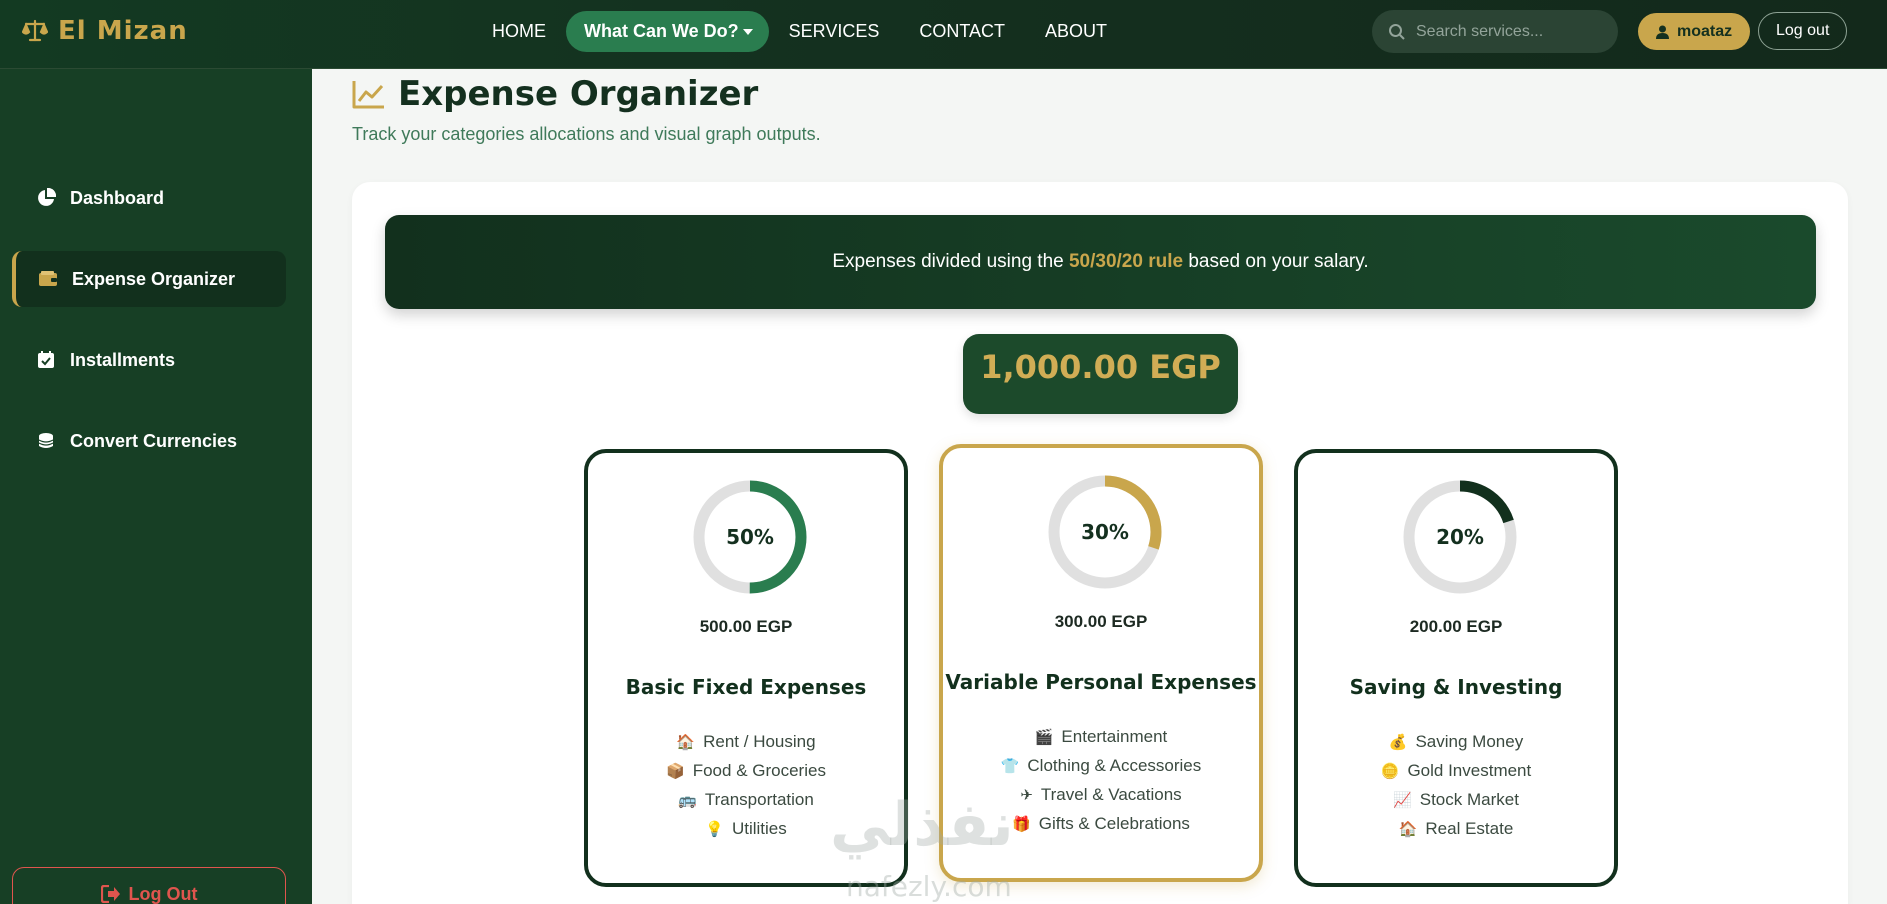 The width and height of the screenshot is (1887, 904). I want to click on sidebar-logout-button: Log Out, so click(149, 885).